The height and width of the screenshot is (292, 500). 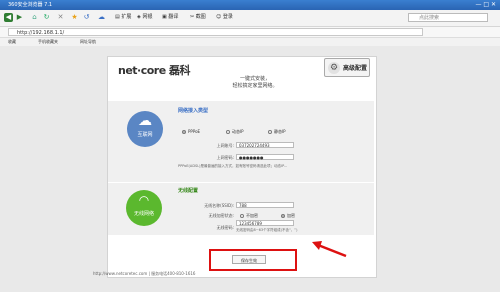 What do you see at coordinates (145, 129) in the screenshot?
I see `internet-cloud-icon: ☁ 互联网` at bounding box center [145, 129].